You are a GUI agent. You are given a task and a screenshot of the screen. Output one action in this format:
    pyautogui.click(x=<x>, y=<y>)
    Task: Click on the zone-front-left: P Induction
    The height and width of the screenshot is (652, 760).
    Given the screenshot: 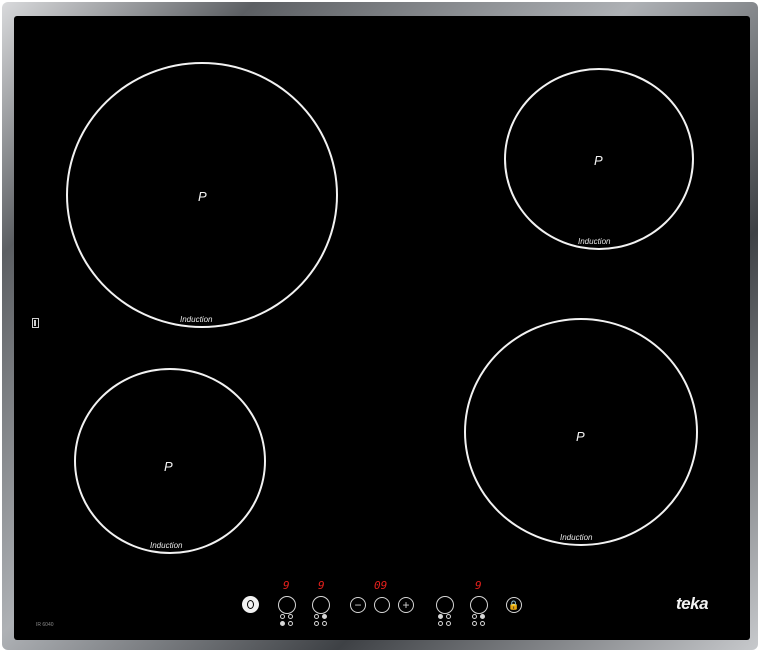 What is the action you would take?
    pyautogui.click(x=170, y=461)
    